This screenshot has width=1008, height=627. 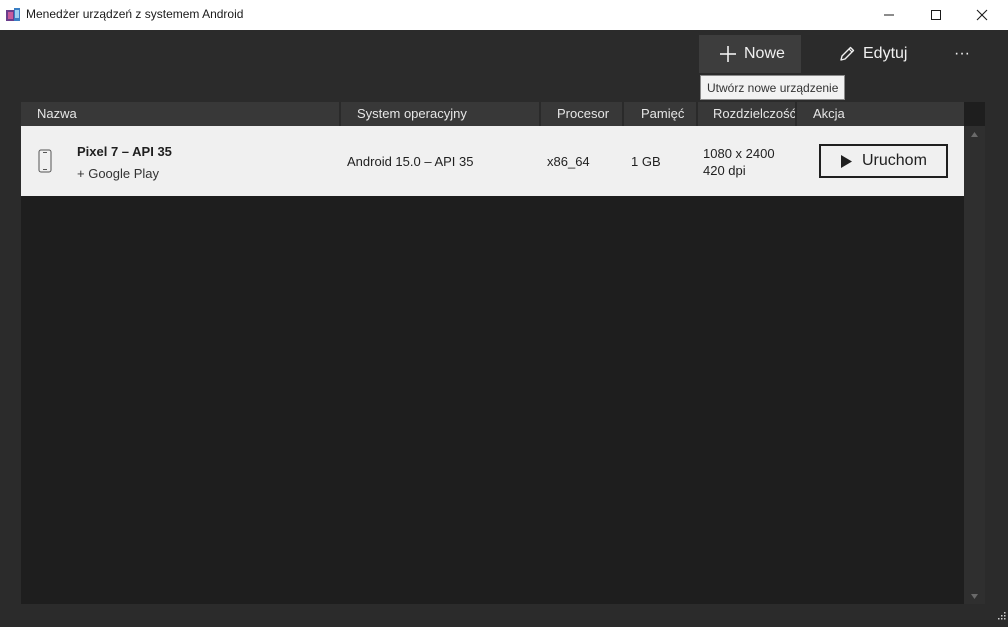 What do you see at coordinates (118, 173) in the screenshot?
I see `device-subtitle: + Google Play` at bounding box center [118, 173].